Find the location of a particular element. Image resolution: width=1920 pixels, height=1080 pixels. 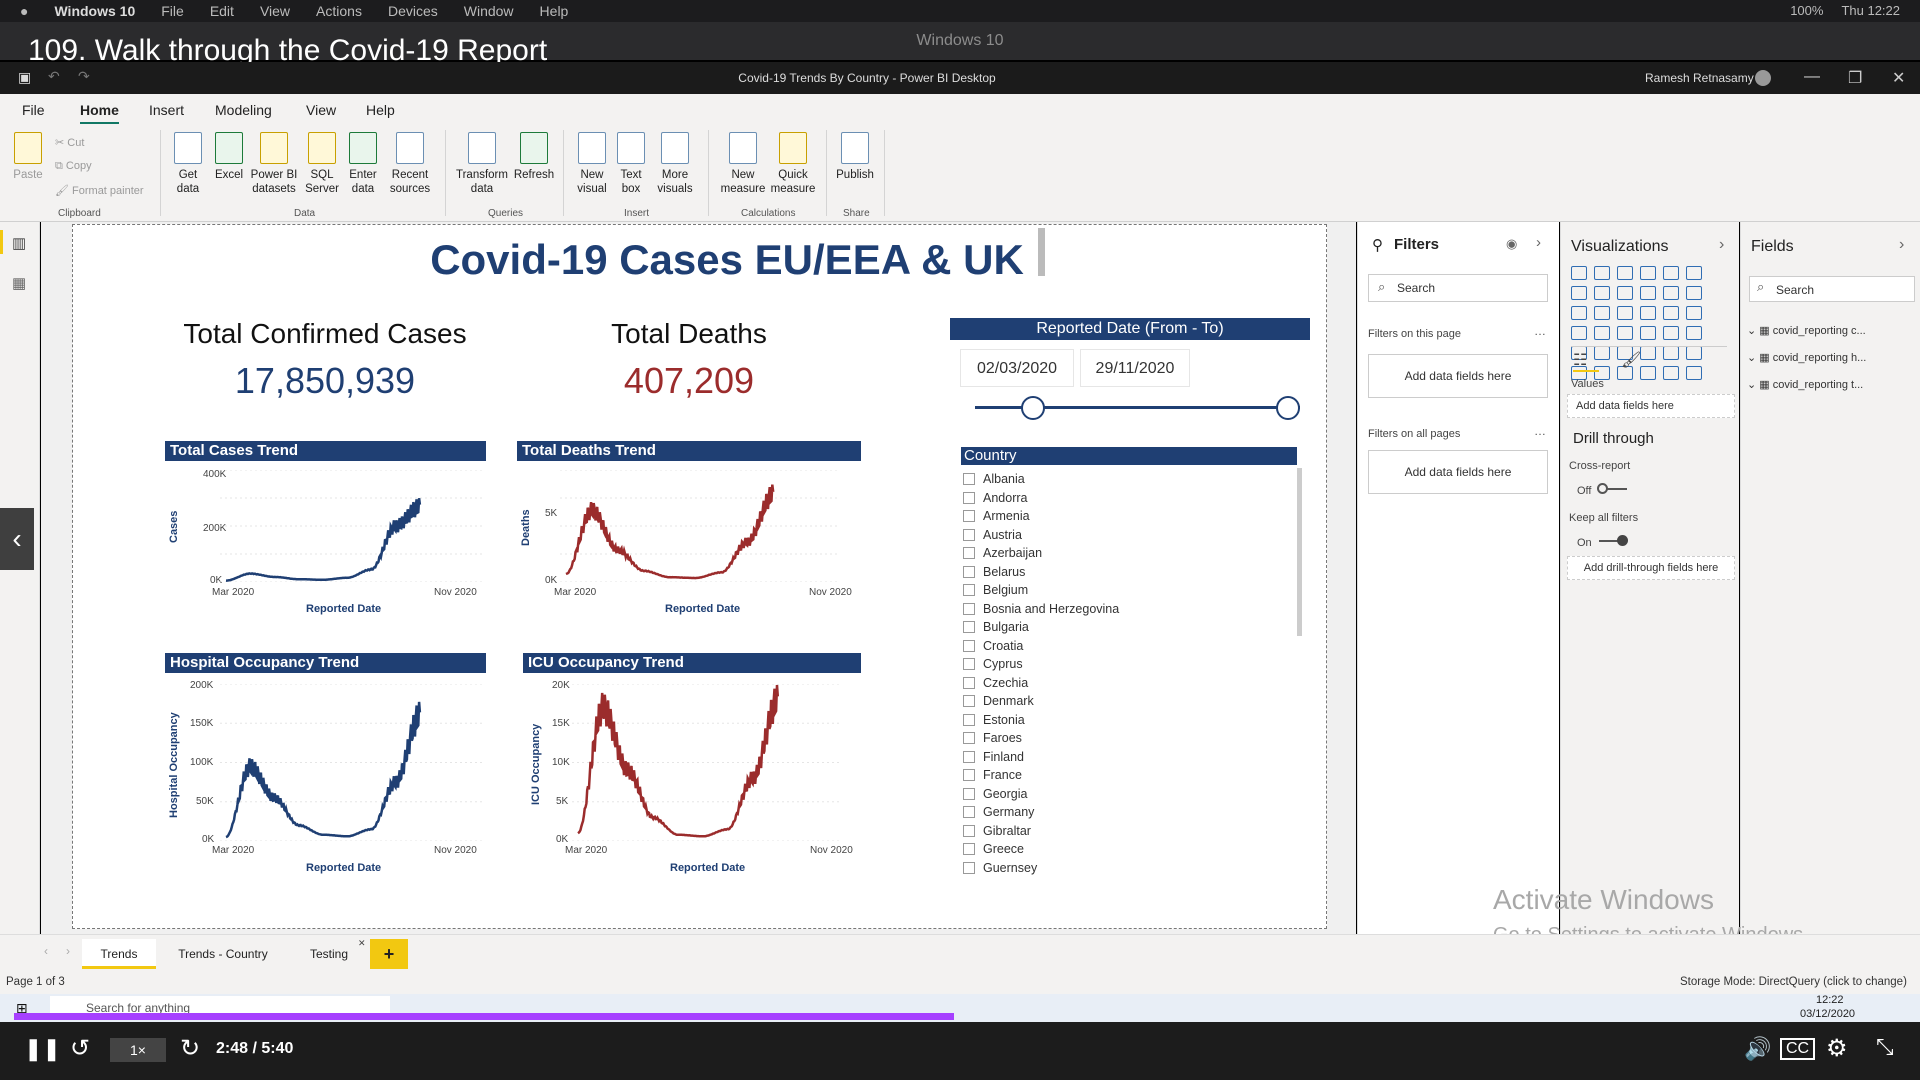

country-item: Azerbaijan is located at coordinates (1128, 553).